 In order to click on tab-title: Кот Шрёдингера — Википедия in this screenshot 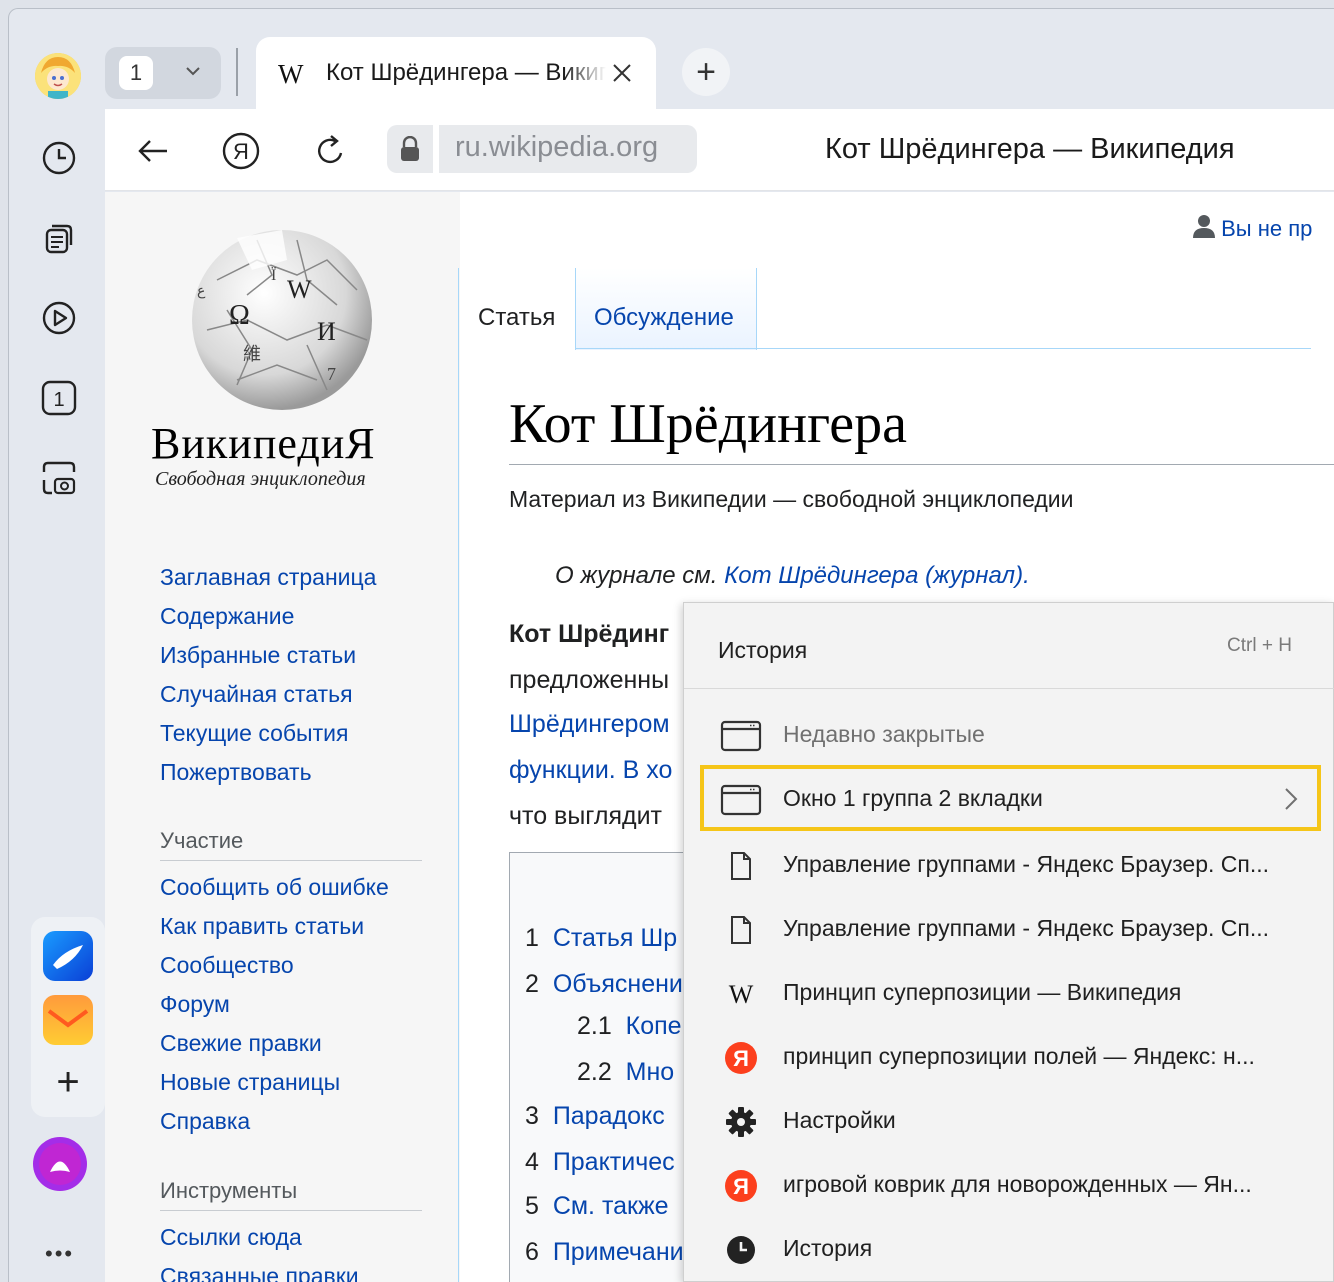, I will do `click(466, 72)`.